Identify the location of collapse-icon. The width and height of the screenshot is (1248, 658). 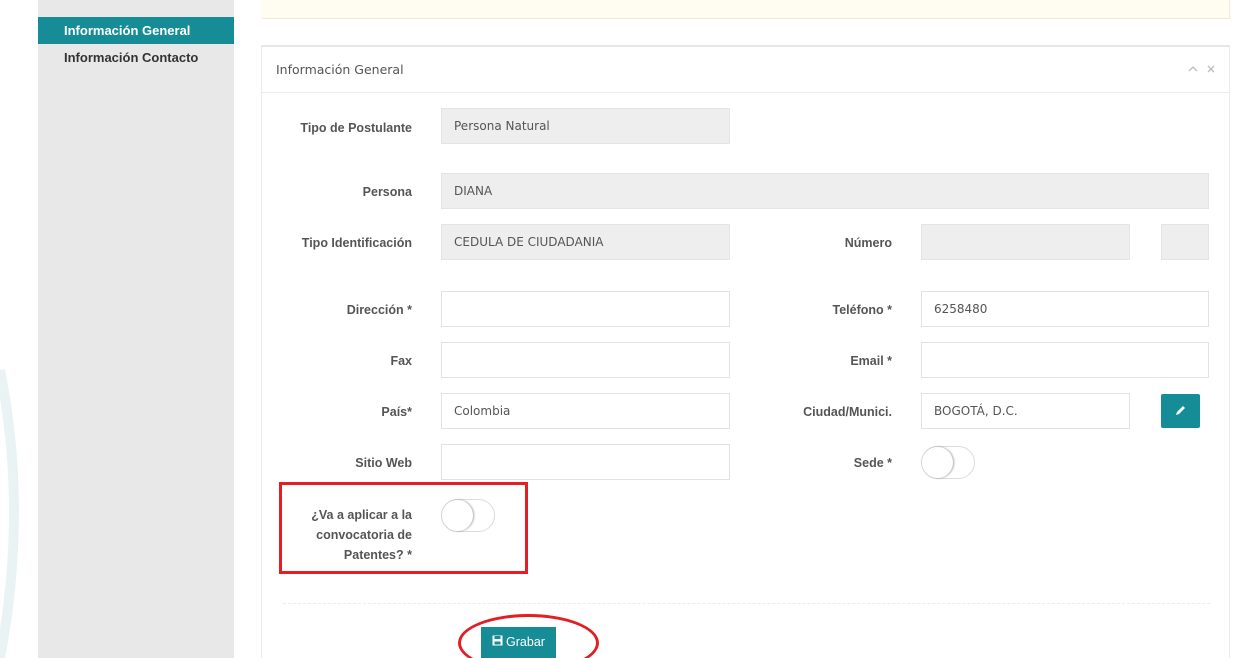
(1194, 69).